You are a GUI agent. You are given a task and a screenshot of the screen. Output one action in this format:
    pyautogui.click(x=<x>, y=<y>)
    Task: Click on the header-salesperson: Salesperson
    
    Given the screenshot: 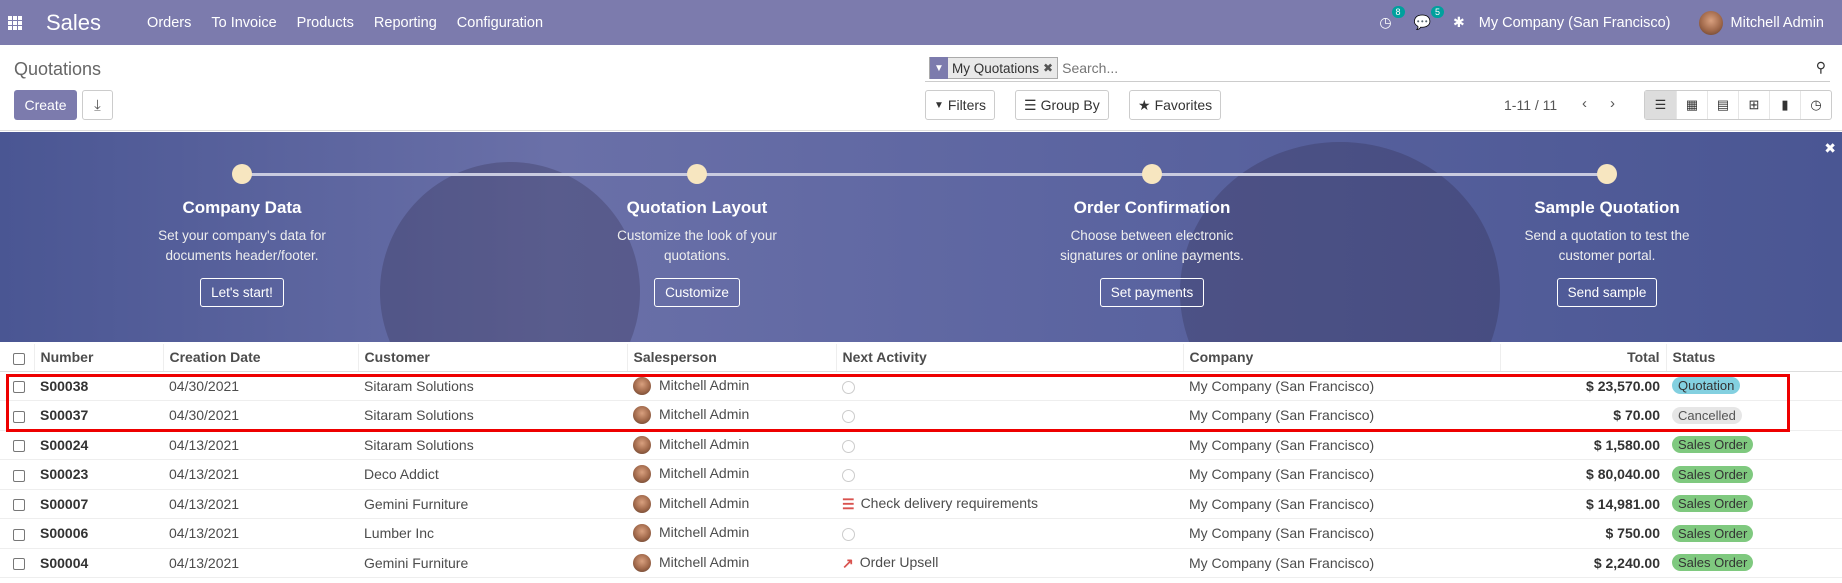 What is the action you would take?
    pyautogui.click(x=731, y=358)
    